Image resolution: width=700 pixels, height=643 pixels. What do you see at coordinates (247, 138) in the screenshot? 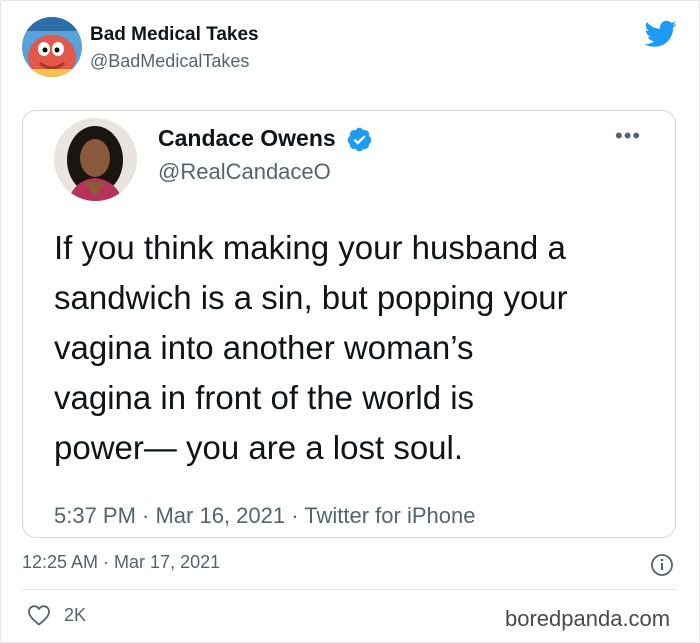
I see `quoted-author-name: Candace Owens` at bounding box center [247, 138].